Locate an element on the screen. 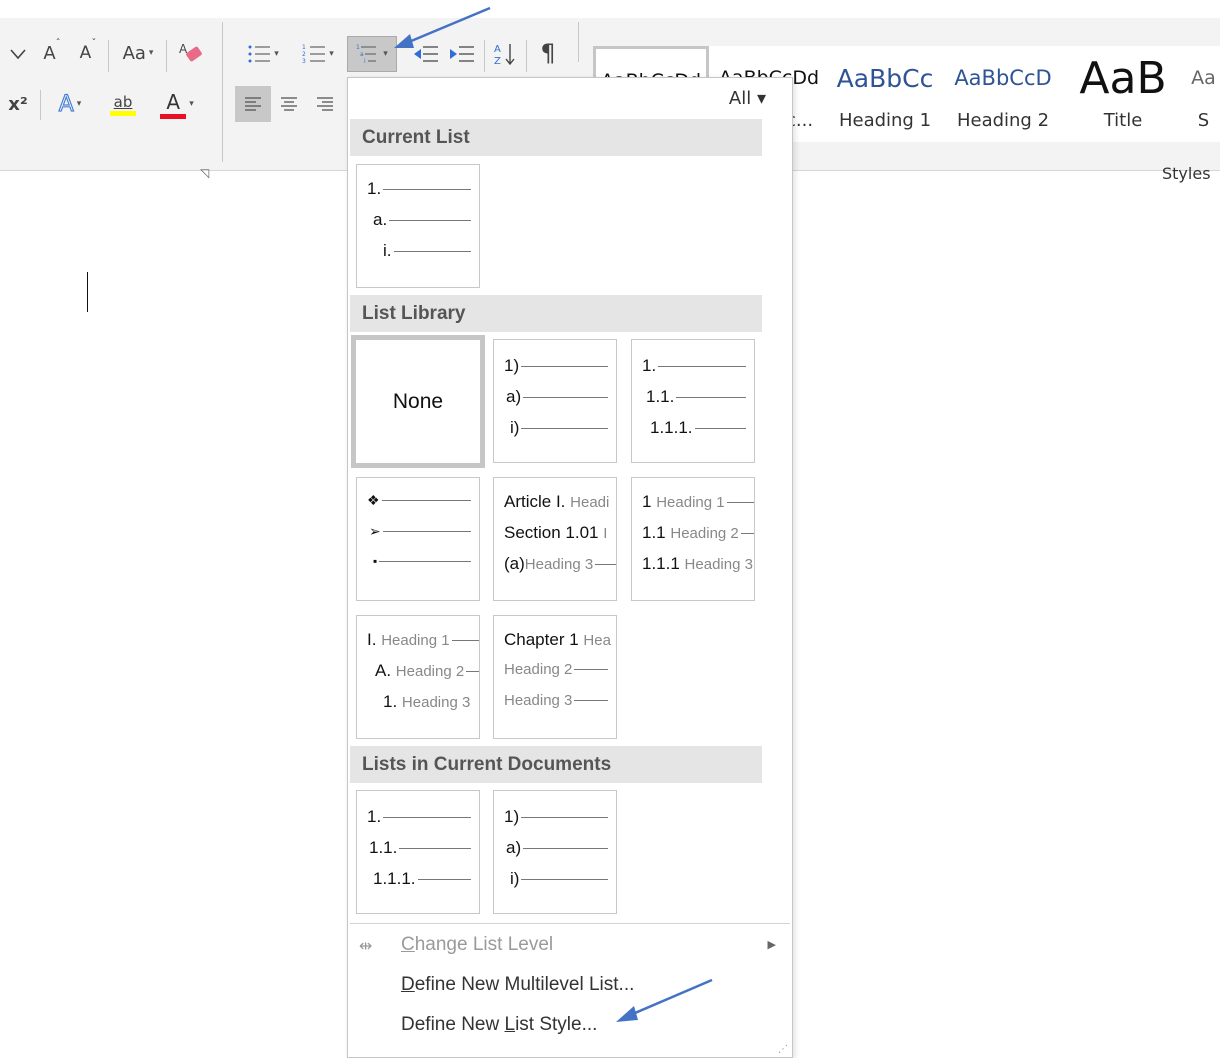 Image resolution: width=1220 pixels, height=1058 pixels. chevron-down-icon is located at coordinates (18, 54).